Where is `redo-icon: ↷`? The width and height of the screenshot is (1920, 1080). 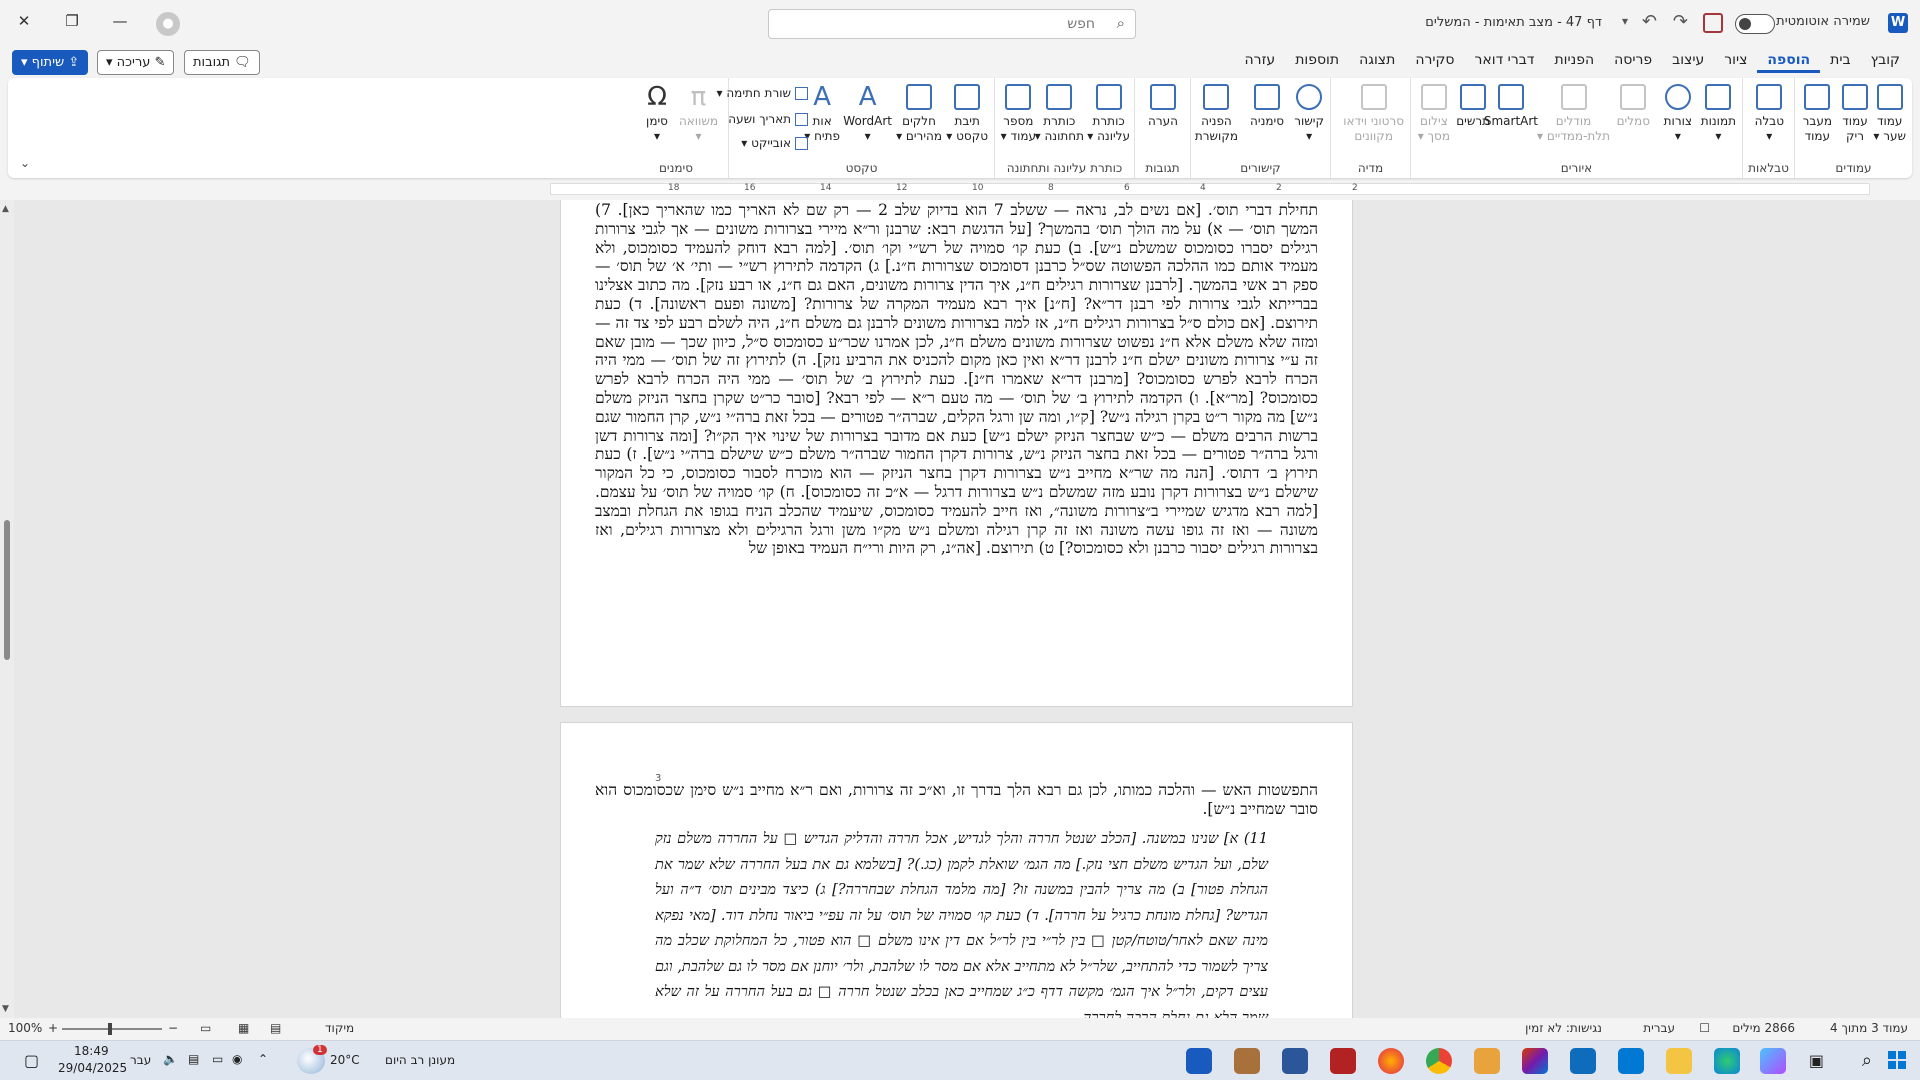 redo-icon: ↷ is located at coordinates (1680, 21).